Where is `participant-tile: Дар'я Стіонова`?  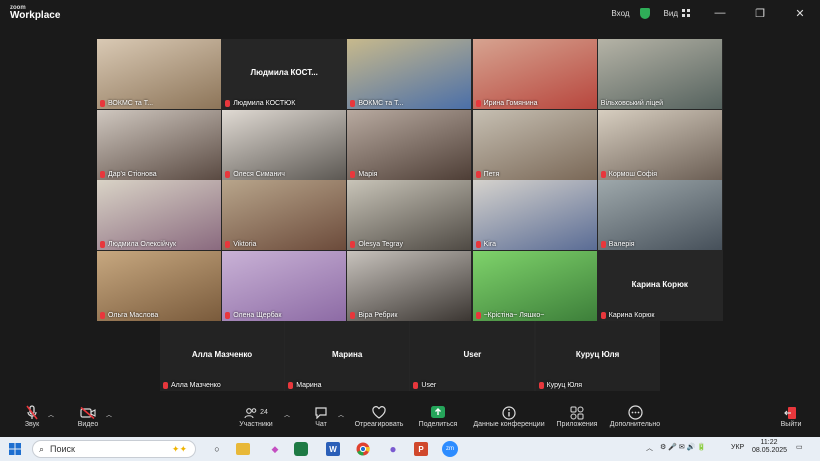 participant-tile: Дар'я Стіонова is located at coordinates (159, 144).